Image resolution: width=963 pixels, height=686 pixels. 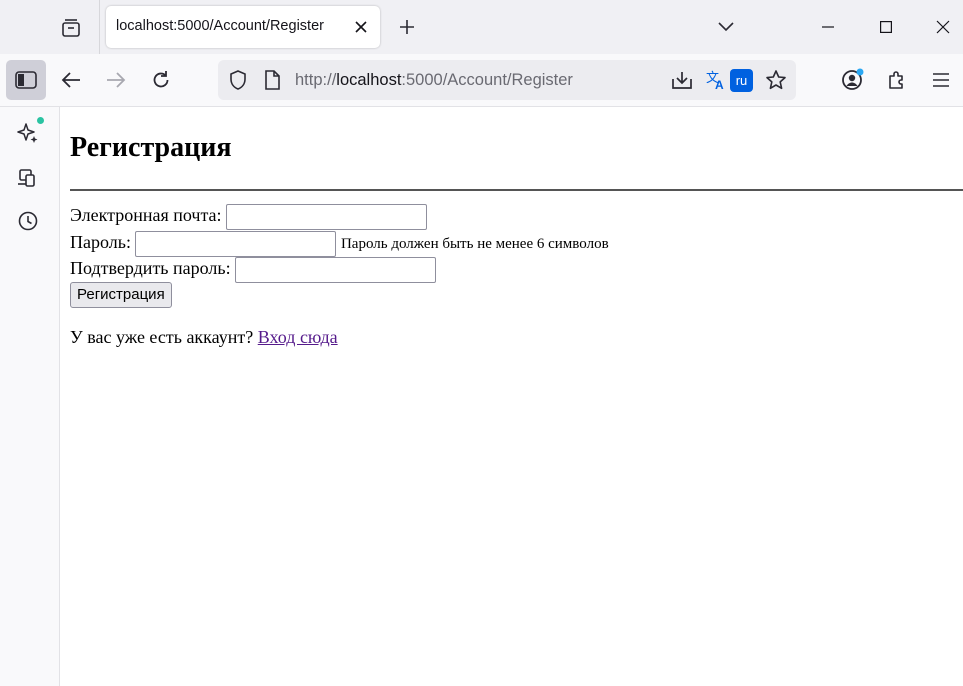 I want to click on translate-icon: 文A, so click(x=716, y=80).